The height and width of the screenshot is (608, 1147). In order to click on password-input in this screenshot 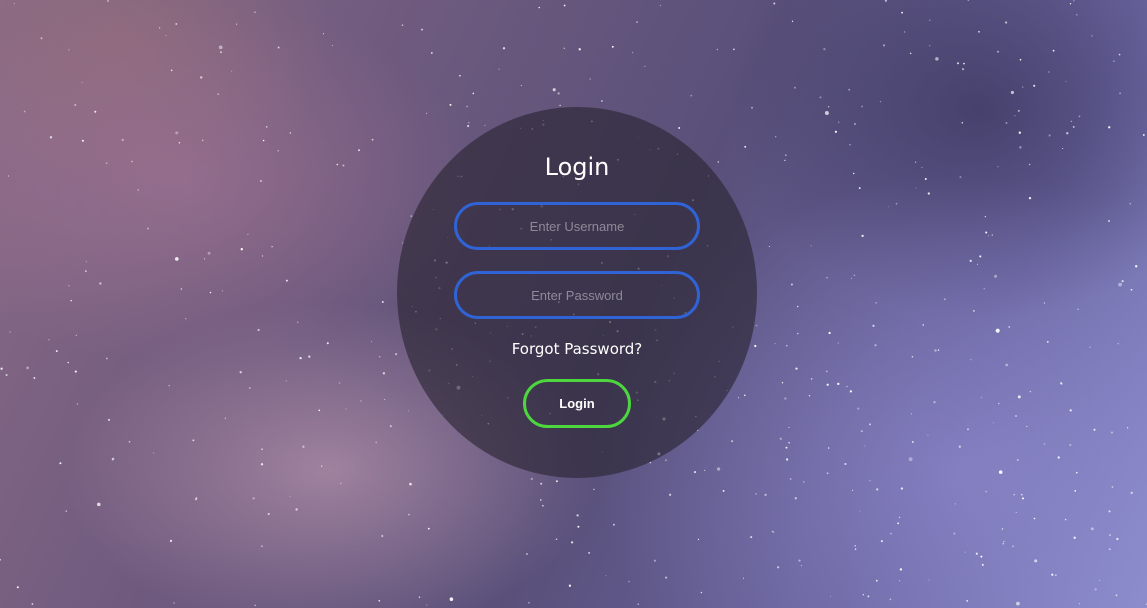, I will do `click(577, 295)`.